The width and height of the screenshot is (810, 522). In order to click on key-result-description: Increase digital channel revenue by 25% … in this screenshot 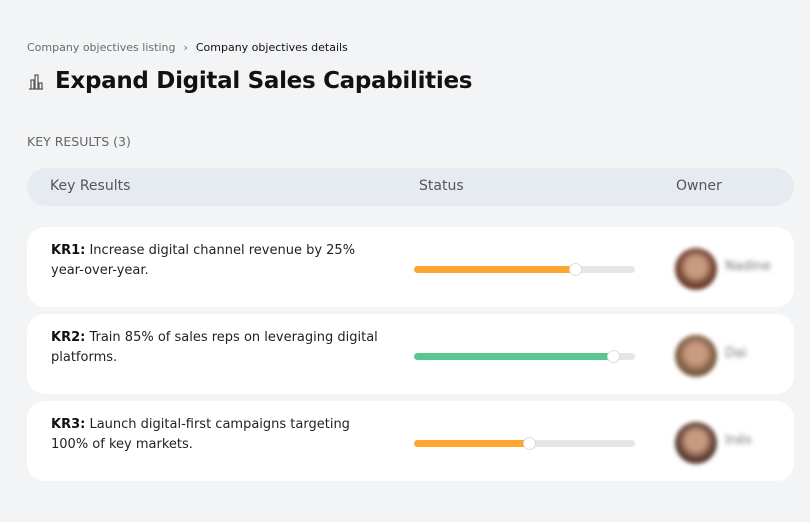, I will do `click(203, 260)`.